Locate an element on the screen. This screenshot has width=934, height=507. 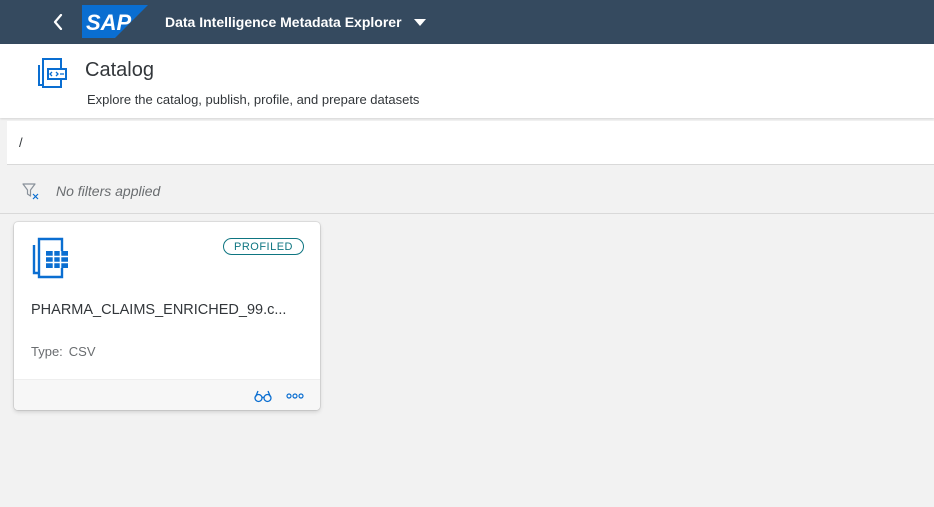
clear-filter-icon is located at coordinates (31, 191).